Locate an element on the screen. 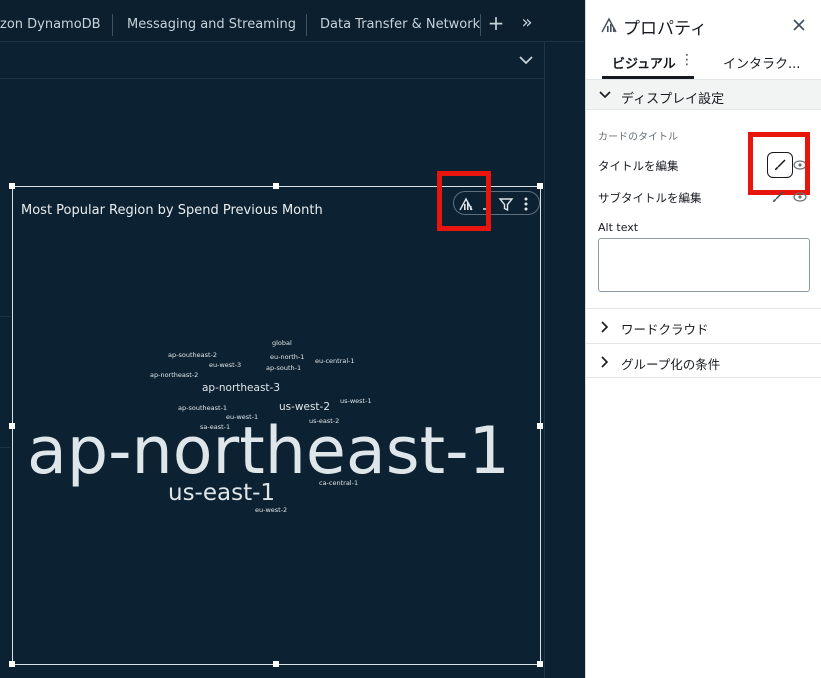 The height and width of the screenshot is (678, 821). section-group-by: グループ化の条件 is located at coordinates (703, 360).